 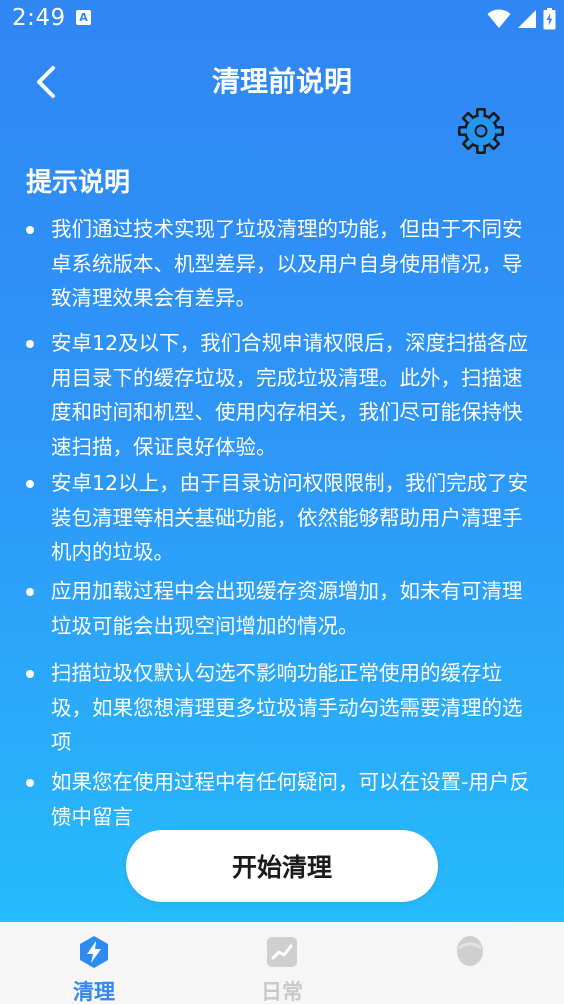 I want to click on nav-item-daily: 日常, so click(x=282, y=963).